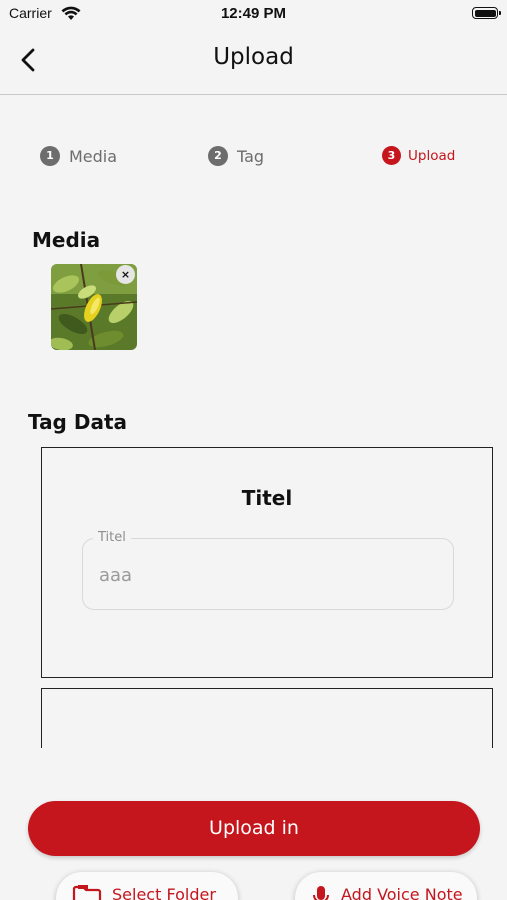 The height and width of the screenshot is (900, 507). What do you see at coordinates (391, 155) in the screenshot?
I see `step-number: 3` at bounding box center [391, 155].